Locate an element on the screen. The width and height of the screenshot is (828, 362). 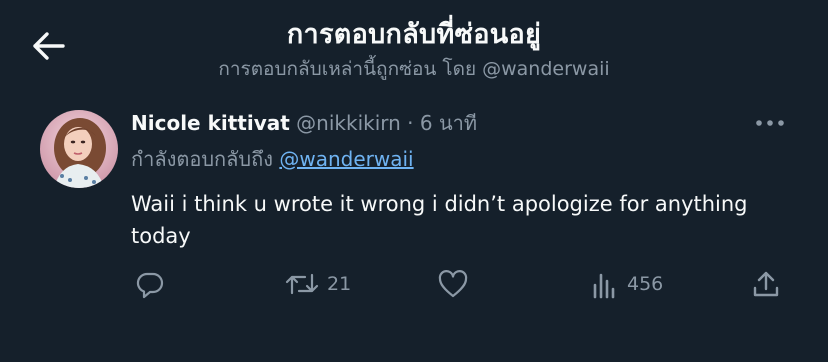
reply-button is located at coordinates (154, 284).